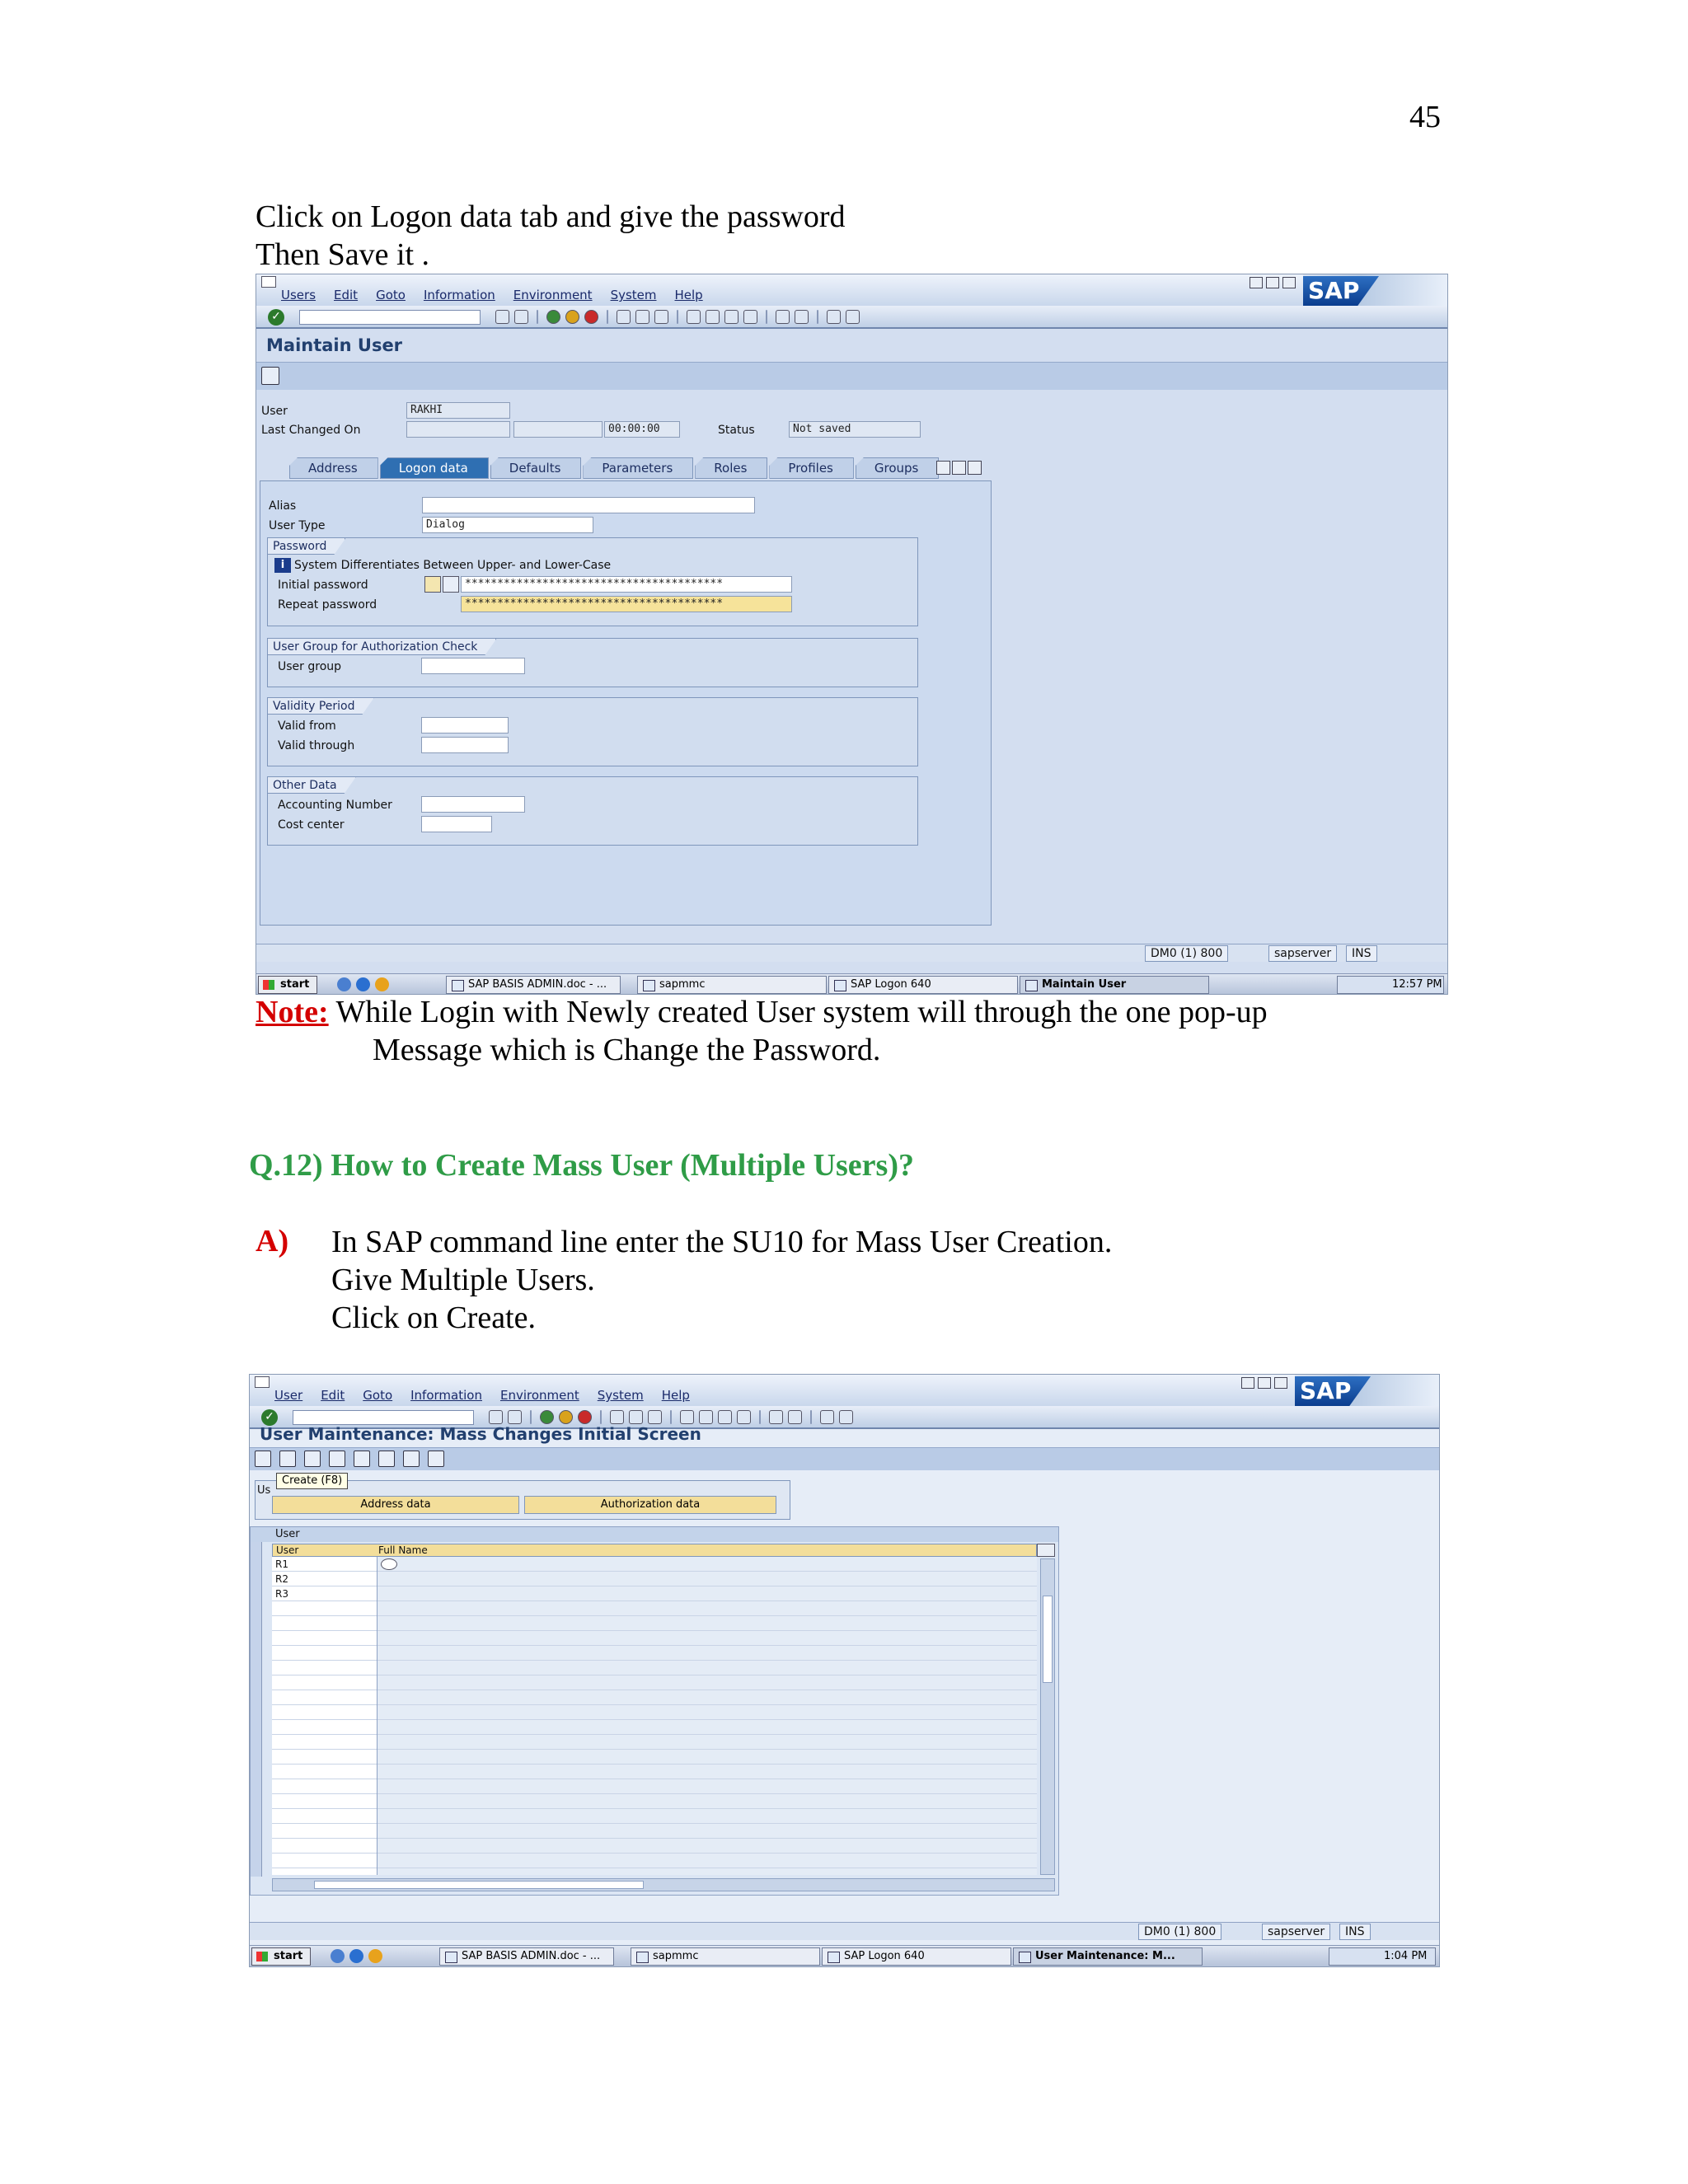  What do you see at coordinates (346, 295) in the screenshot?
I see `menu-edit: Edit` at bounding box center [346, 295].